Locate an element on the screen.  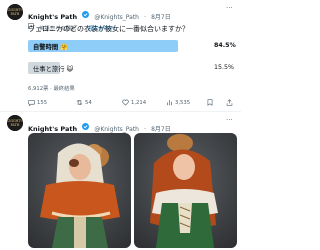
reply-icon is located at coordinates (31, 103).